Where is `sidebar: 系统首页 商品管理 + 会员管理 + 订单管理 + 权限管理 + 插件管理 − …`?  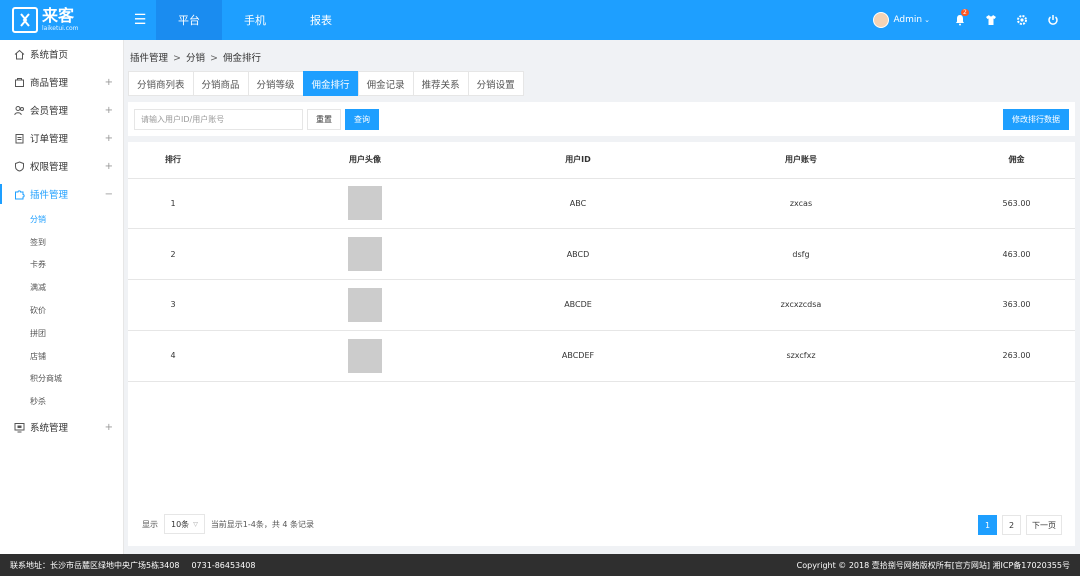 sidebar: 系统首页 商品管理 + 会员管理 + 订单管理 + 权限管理 + 插件管理 − … is located at coordinates (62, 297).